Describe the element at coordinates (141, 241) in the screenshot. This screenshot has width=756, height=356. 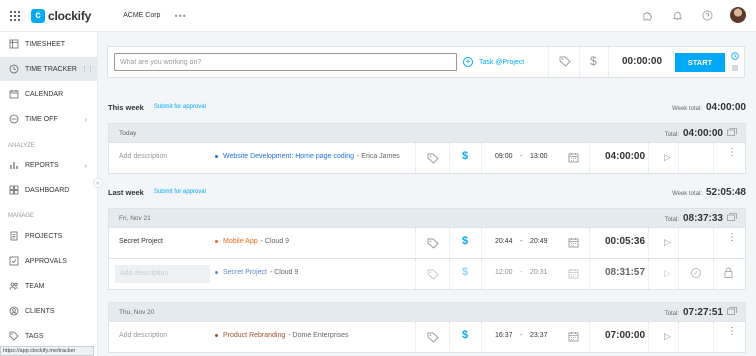
I see `entry-description: Secret Project` at that location.